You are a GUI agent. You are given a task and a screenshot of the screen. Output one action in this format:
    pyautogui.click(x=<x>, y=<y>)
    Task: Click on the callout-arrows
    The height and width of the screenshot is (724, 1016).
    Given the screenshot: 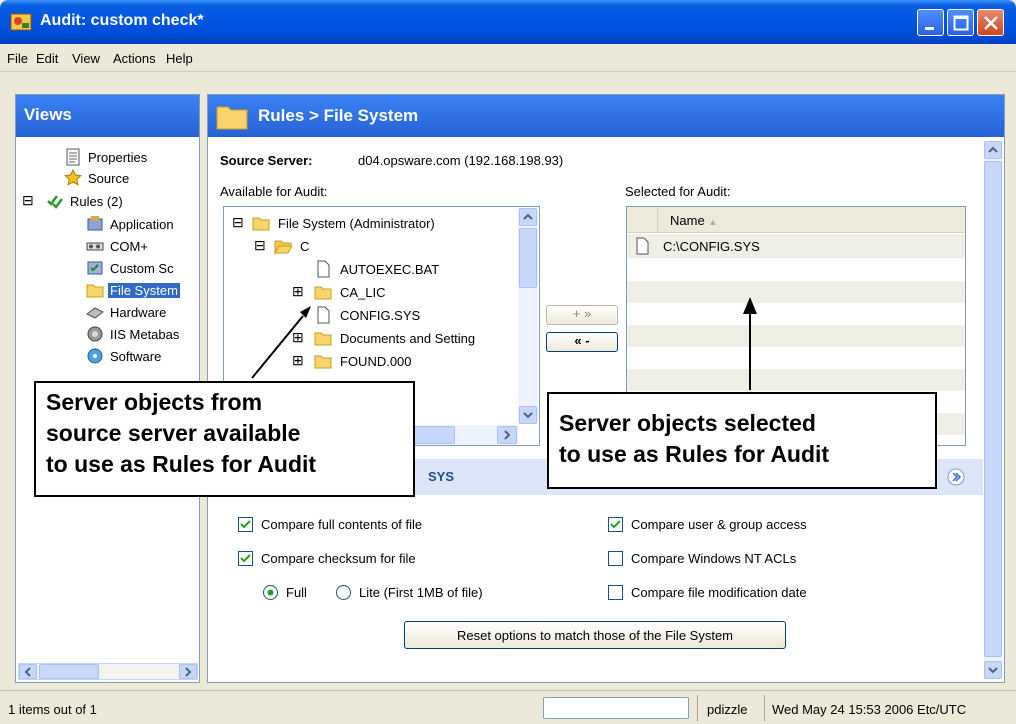 What is the action you would take?
    pyautogui.click(x=504, y=343)
    